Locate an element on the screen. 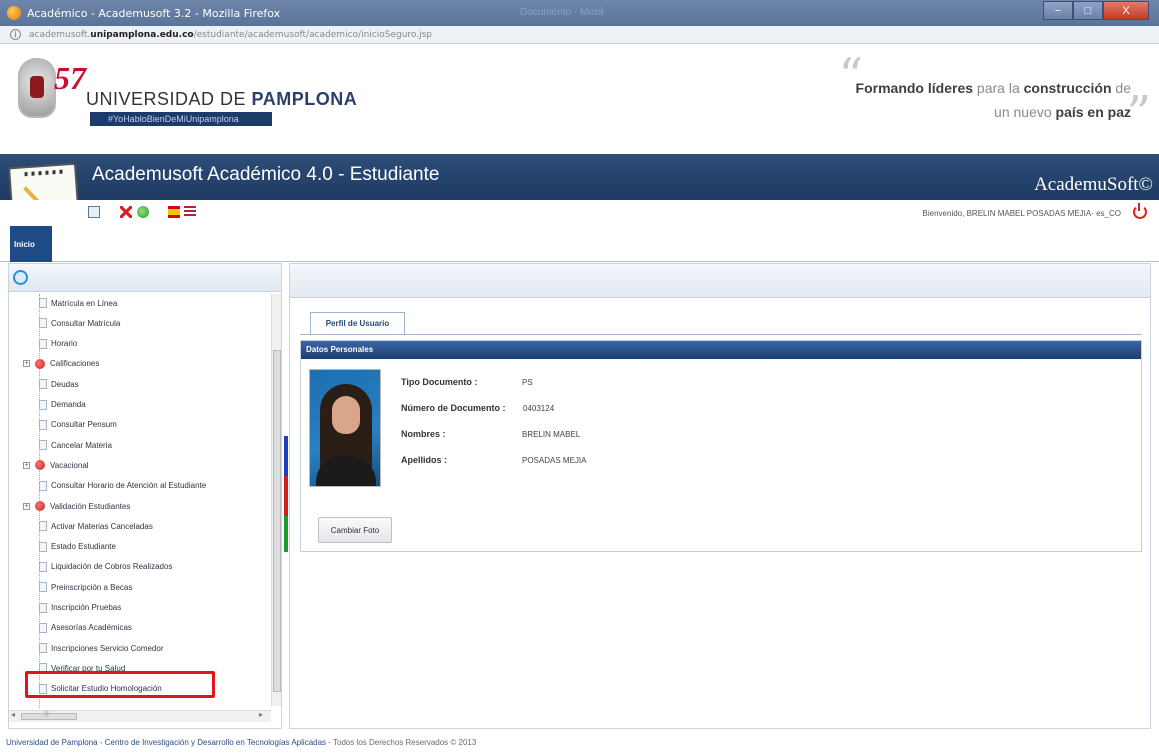 The width and height of the screenshot is (1159, 754). tab-perfil-usuario: Perfil de Usuario is located at coordinates (357, 323).